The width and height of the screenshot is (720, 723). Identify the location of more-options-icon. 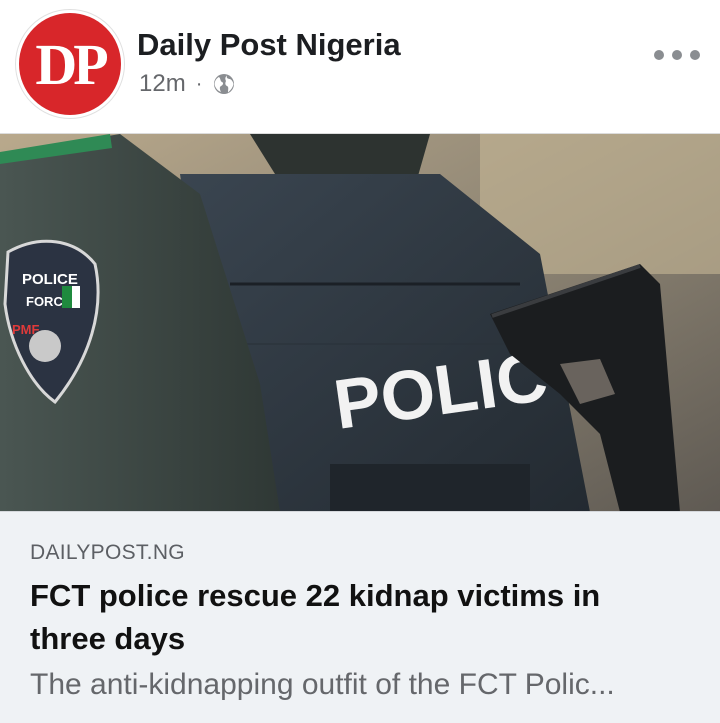
(677, 55).